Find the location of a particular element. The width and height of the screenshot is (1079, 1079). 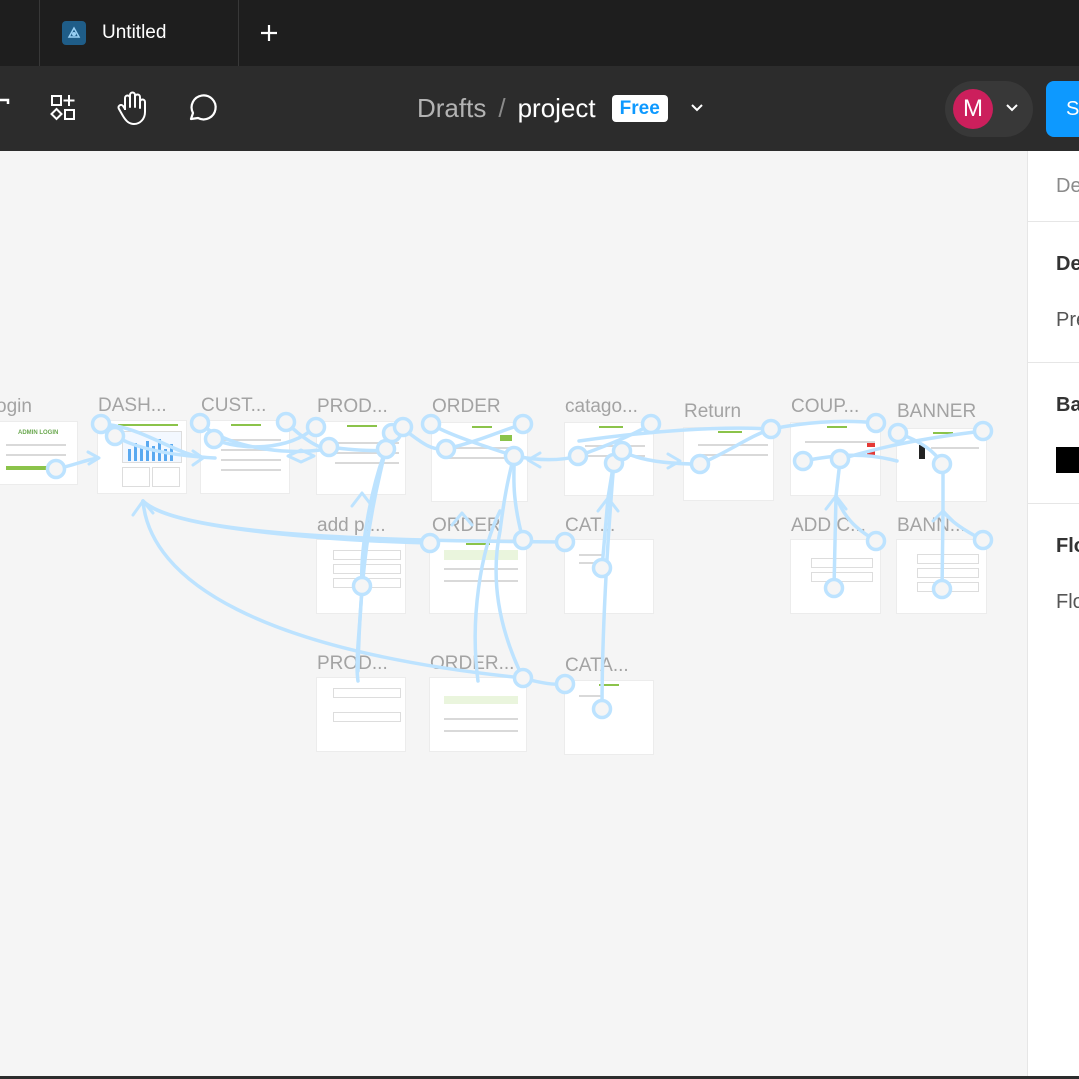

components-icon is located at coordinates (62, 108).